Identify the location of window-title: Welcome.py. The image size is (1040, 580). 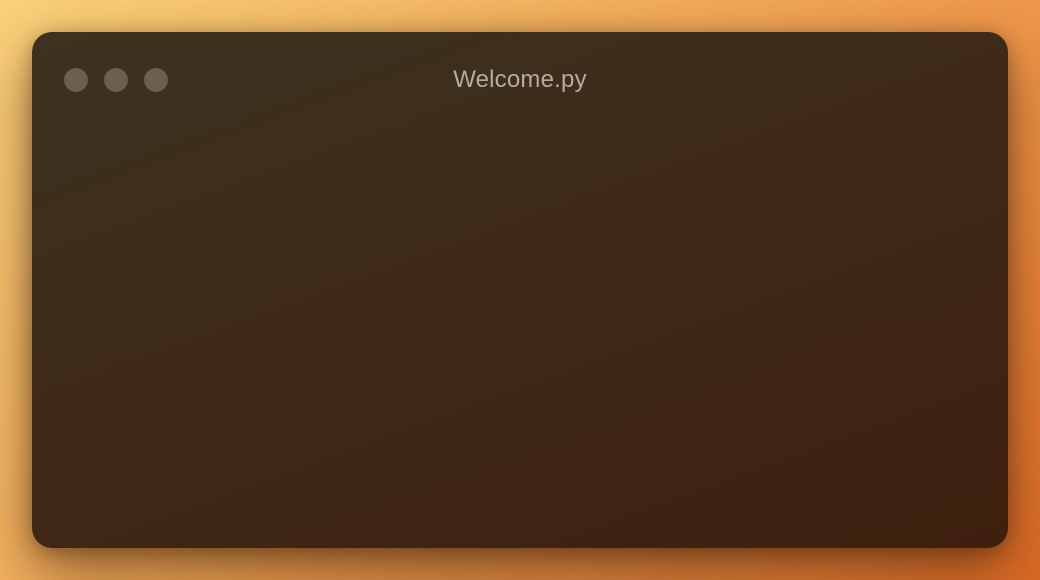
(520, 79).